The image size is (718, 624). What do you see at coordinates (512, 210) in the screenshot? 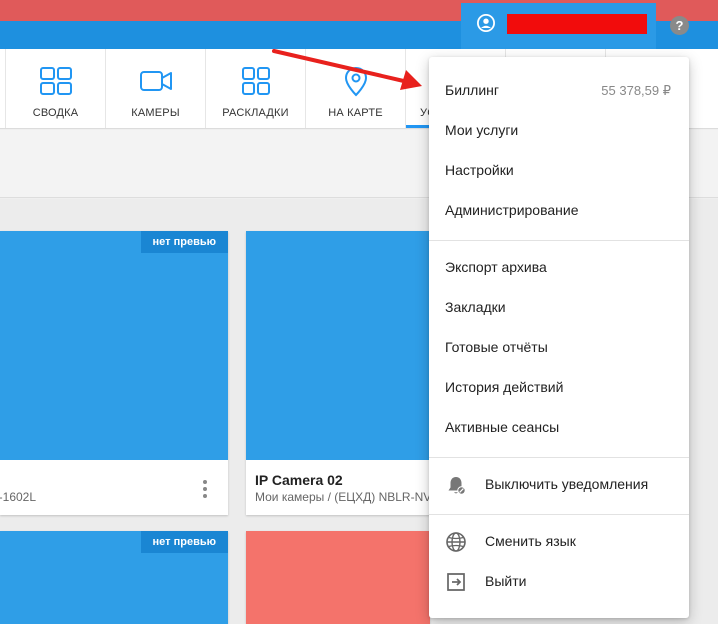
I see `menu-item-label: Администрирование` at bounding box center [512, 210].